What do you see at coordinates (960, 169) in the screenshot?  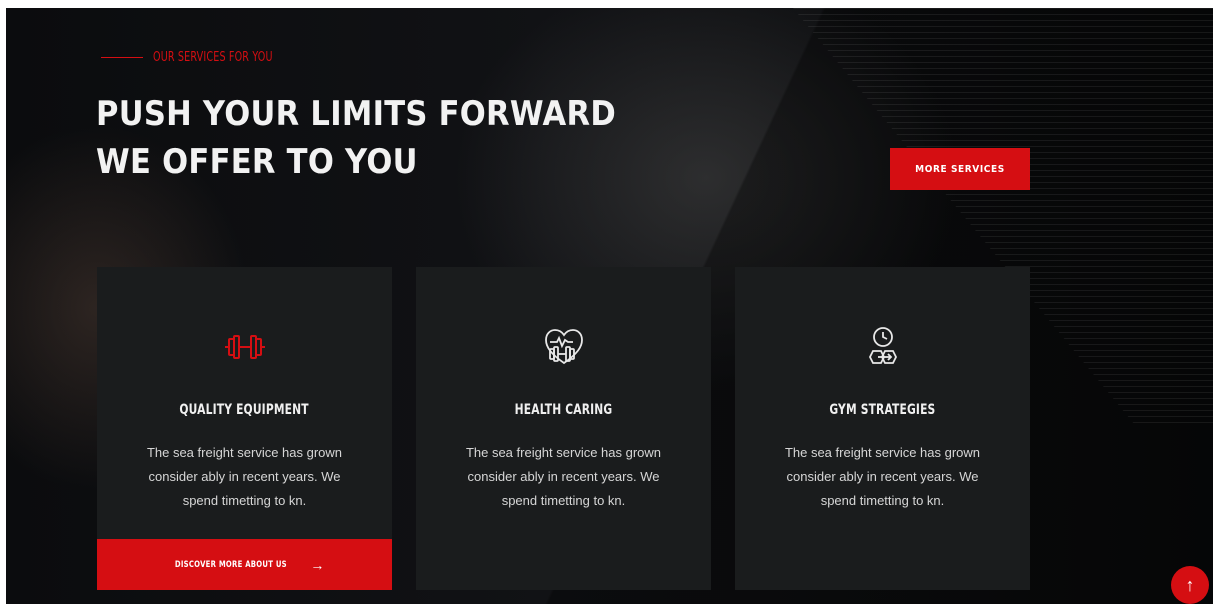 I see `more-services-button: MORE SERVICES` at bounding box center [960, 169].